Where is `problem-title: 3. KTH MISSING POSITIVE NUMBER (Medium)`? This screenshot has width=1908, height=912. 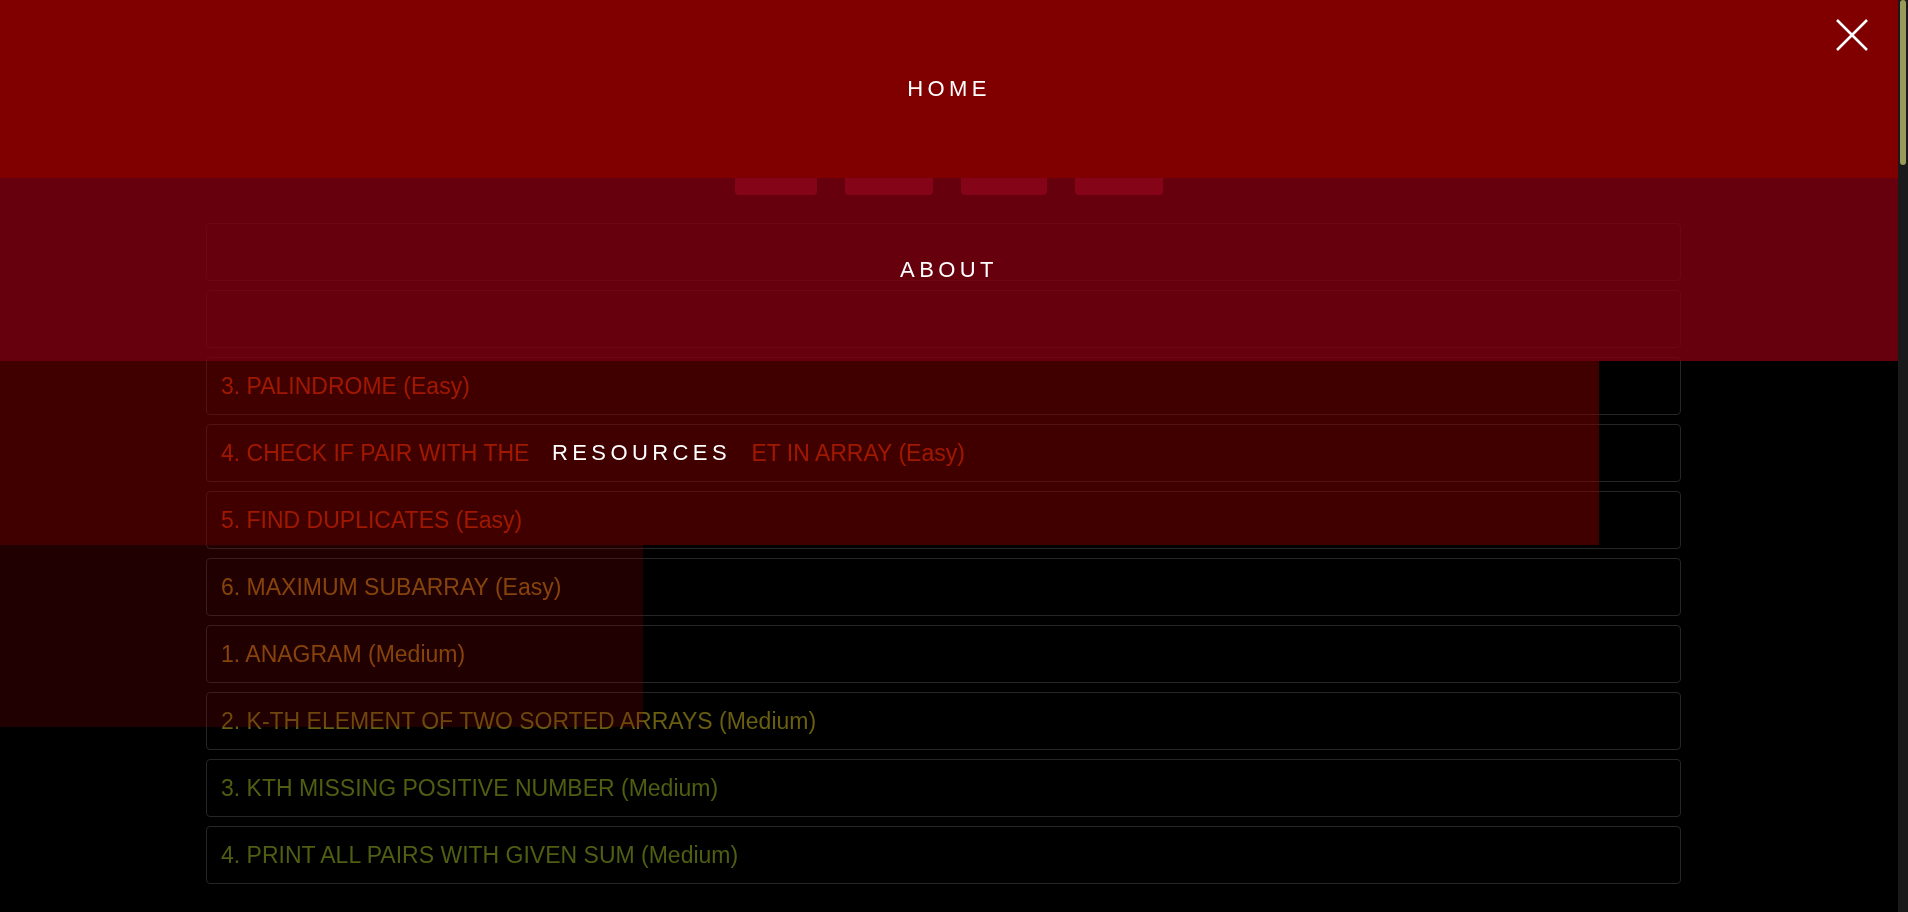
problem-title: 3. KTH MISSING POSITIVE NUMBER (Medium) is located at coordinates (470, 788).